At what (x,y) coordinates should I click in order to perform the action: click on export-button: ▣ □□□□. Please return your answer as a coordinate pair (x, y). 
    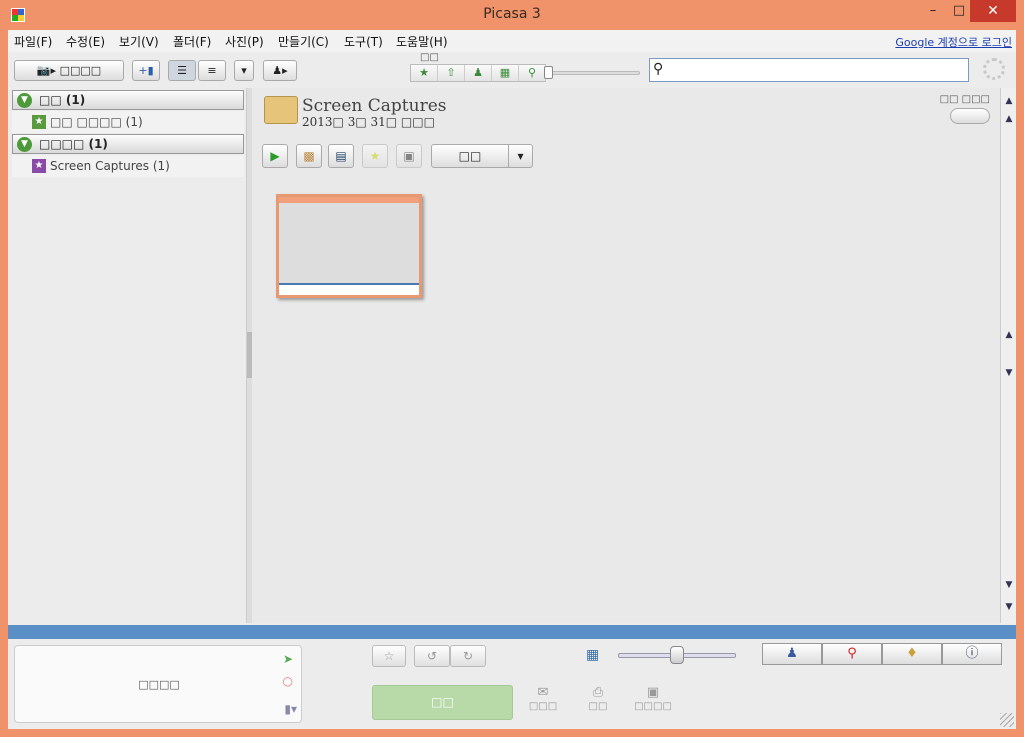
    Looking at the image, I should click on (653, 698).